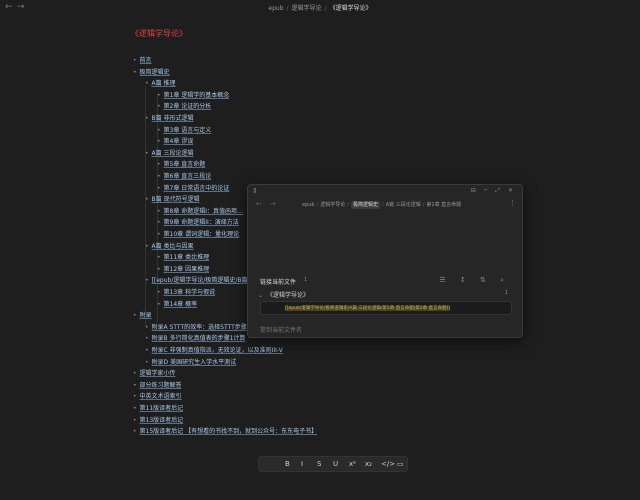 This screenshot has width=640, height=500. Describe the element at coordinates (259, 204) in the screenshot. I see `popup-back-icon: ←` at that location.